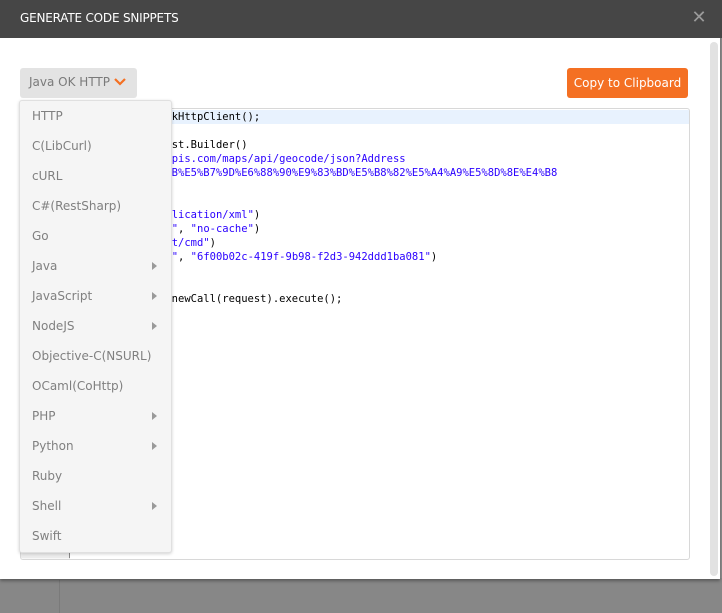  Describe the element at coordinates (95, 236) in the screenshot. I see `dropdown-item-go: Go` at that location.